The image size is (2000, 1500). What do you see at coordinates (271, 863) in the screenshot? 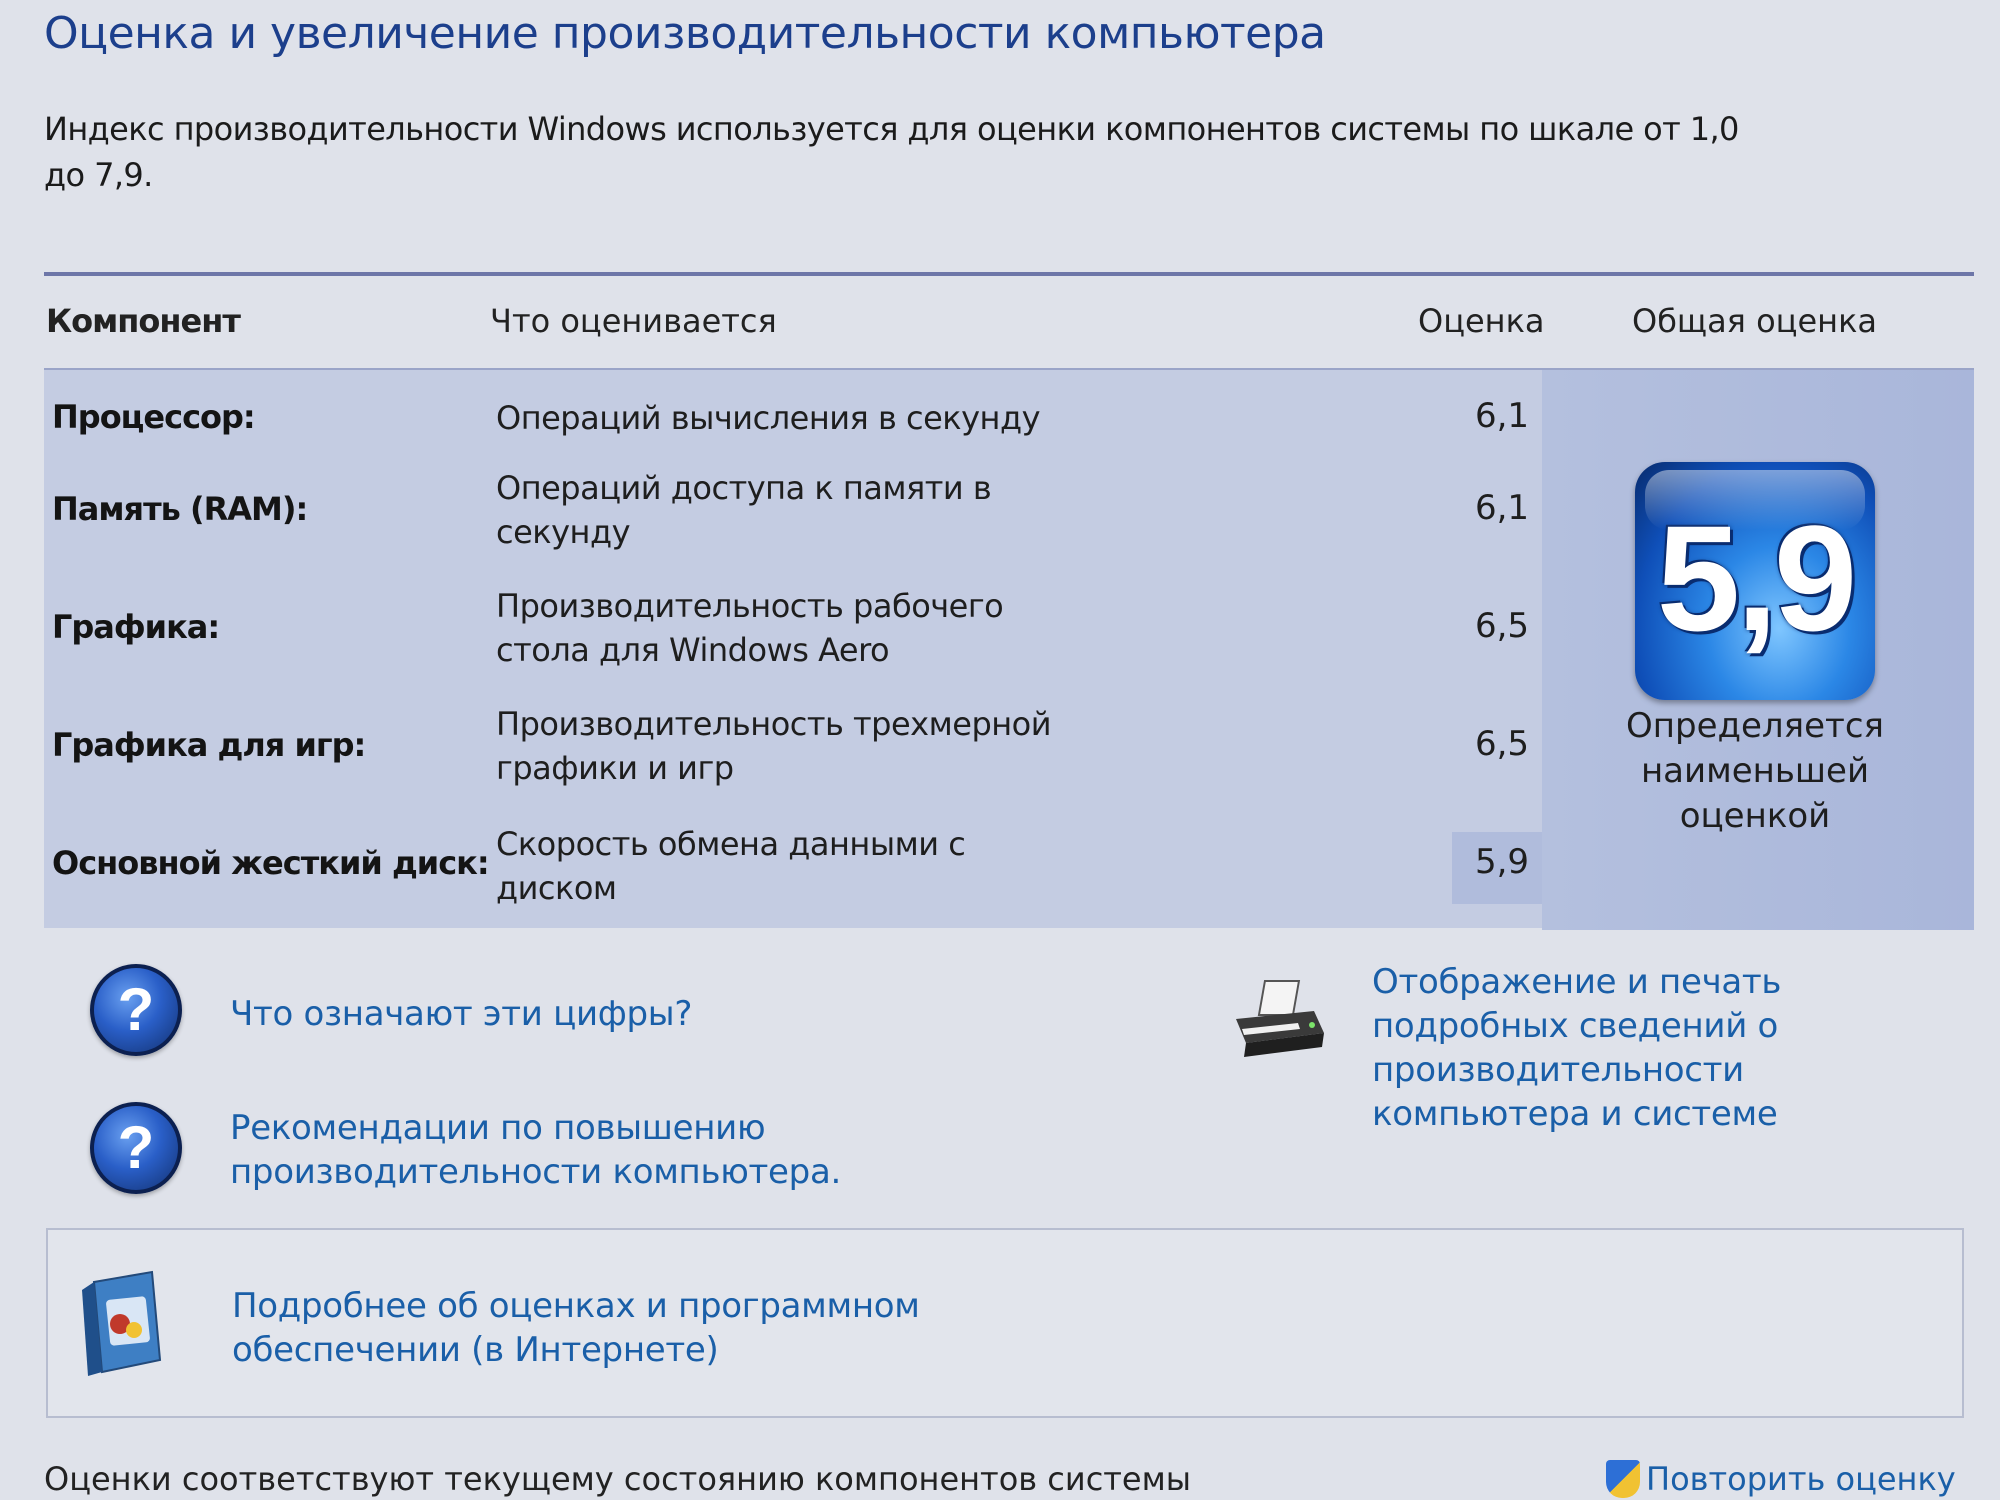
I see `component-name: Основной жесткий диск:` at bounding box center [271, 863].